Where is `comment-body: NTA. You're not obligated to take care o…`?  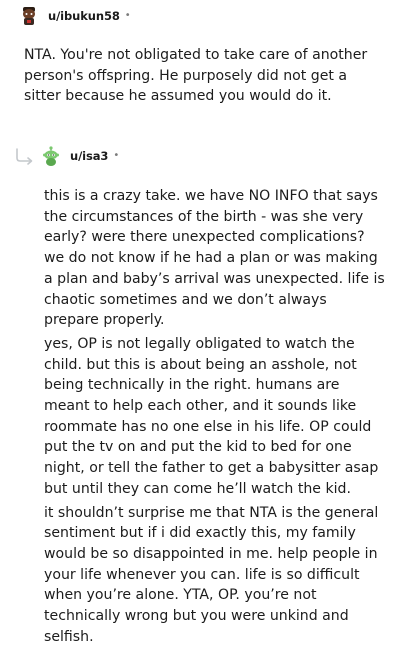
comment-body: NTA. You're not obligated to take care o… is located at coordinates (205, 76).